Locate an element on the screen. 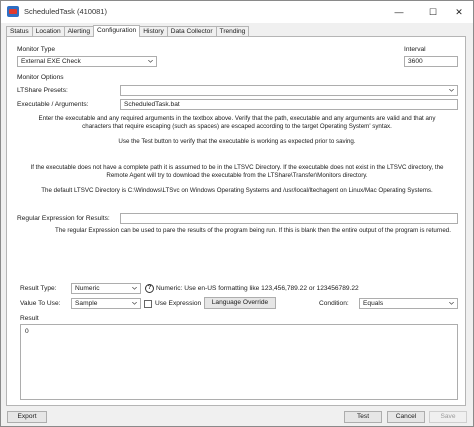 The width and height of the screenshot is (474, 427). title-bar: ScheduledTask (410081) — ☐ ✕ is located at coordinates (237, 12).